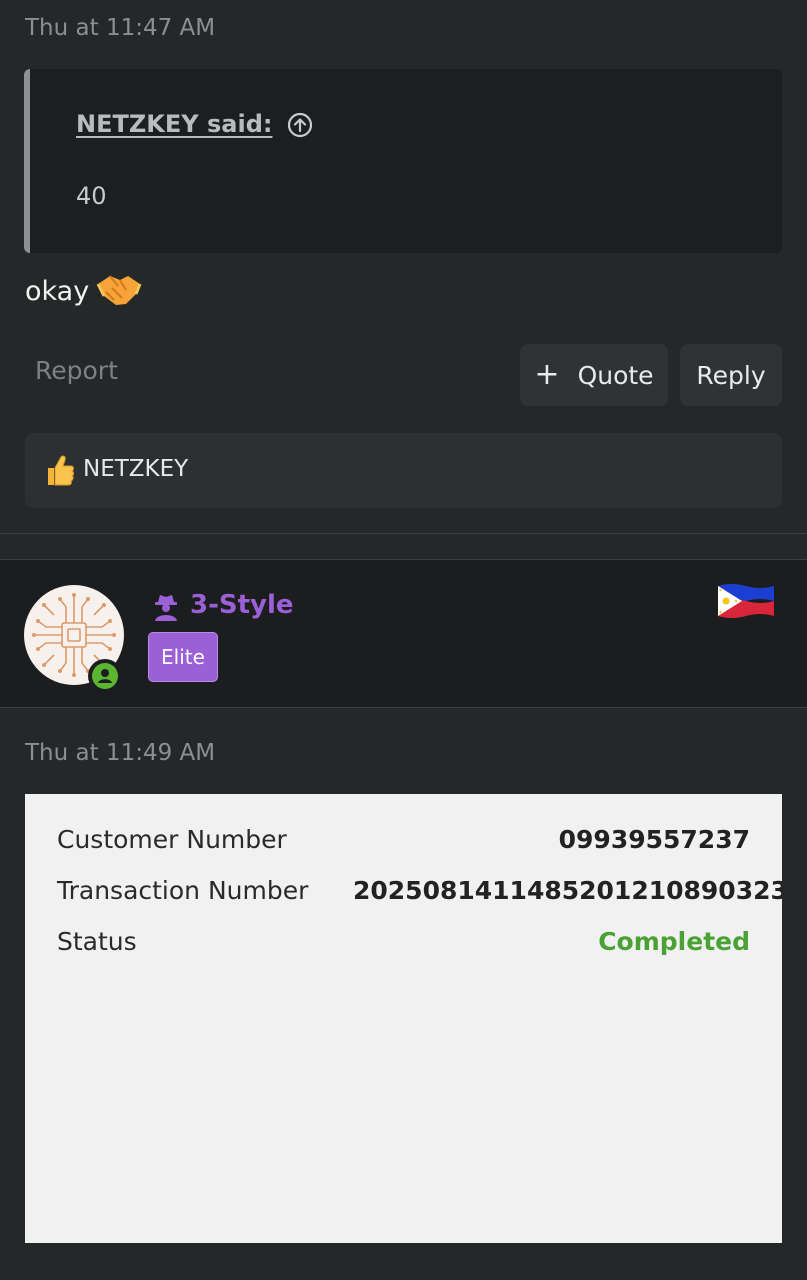 The image size is (807, 1280). What do you see at coordinates (119, 290) in the screenshot?
I see `handshake-emoji-icon` at bounding box center [119, 290].